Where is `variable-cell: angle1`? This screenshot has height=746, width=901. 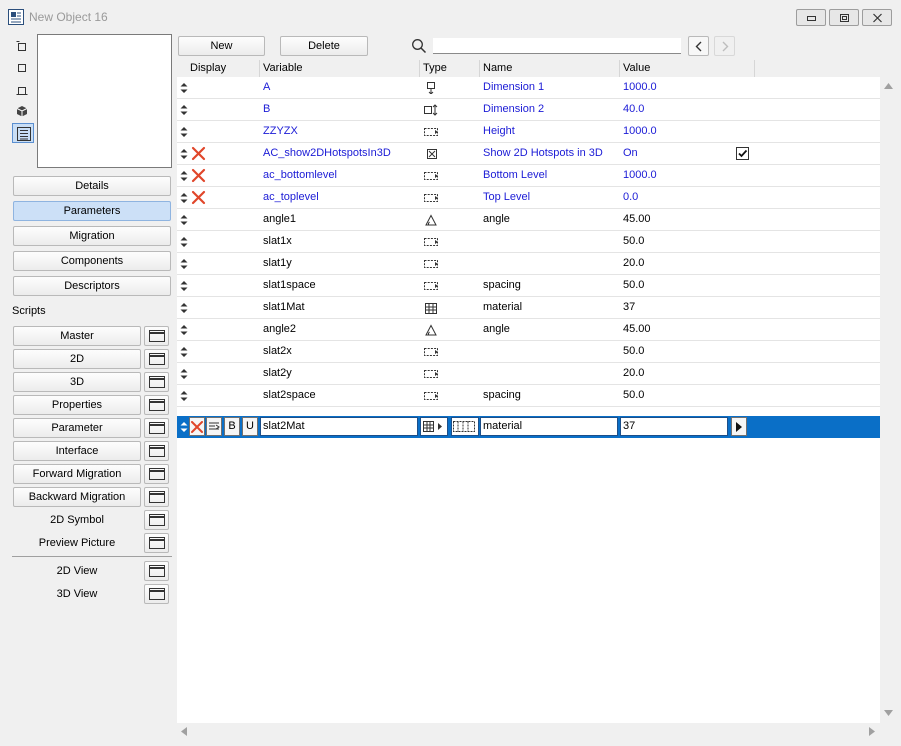
variable-cell: angle1 is located at coordinates (341, 219).